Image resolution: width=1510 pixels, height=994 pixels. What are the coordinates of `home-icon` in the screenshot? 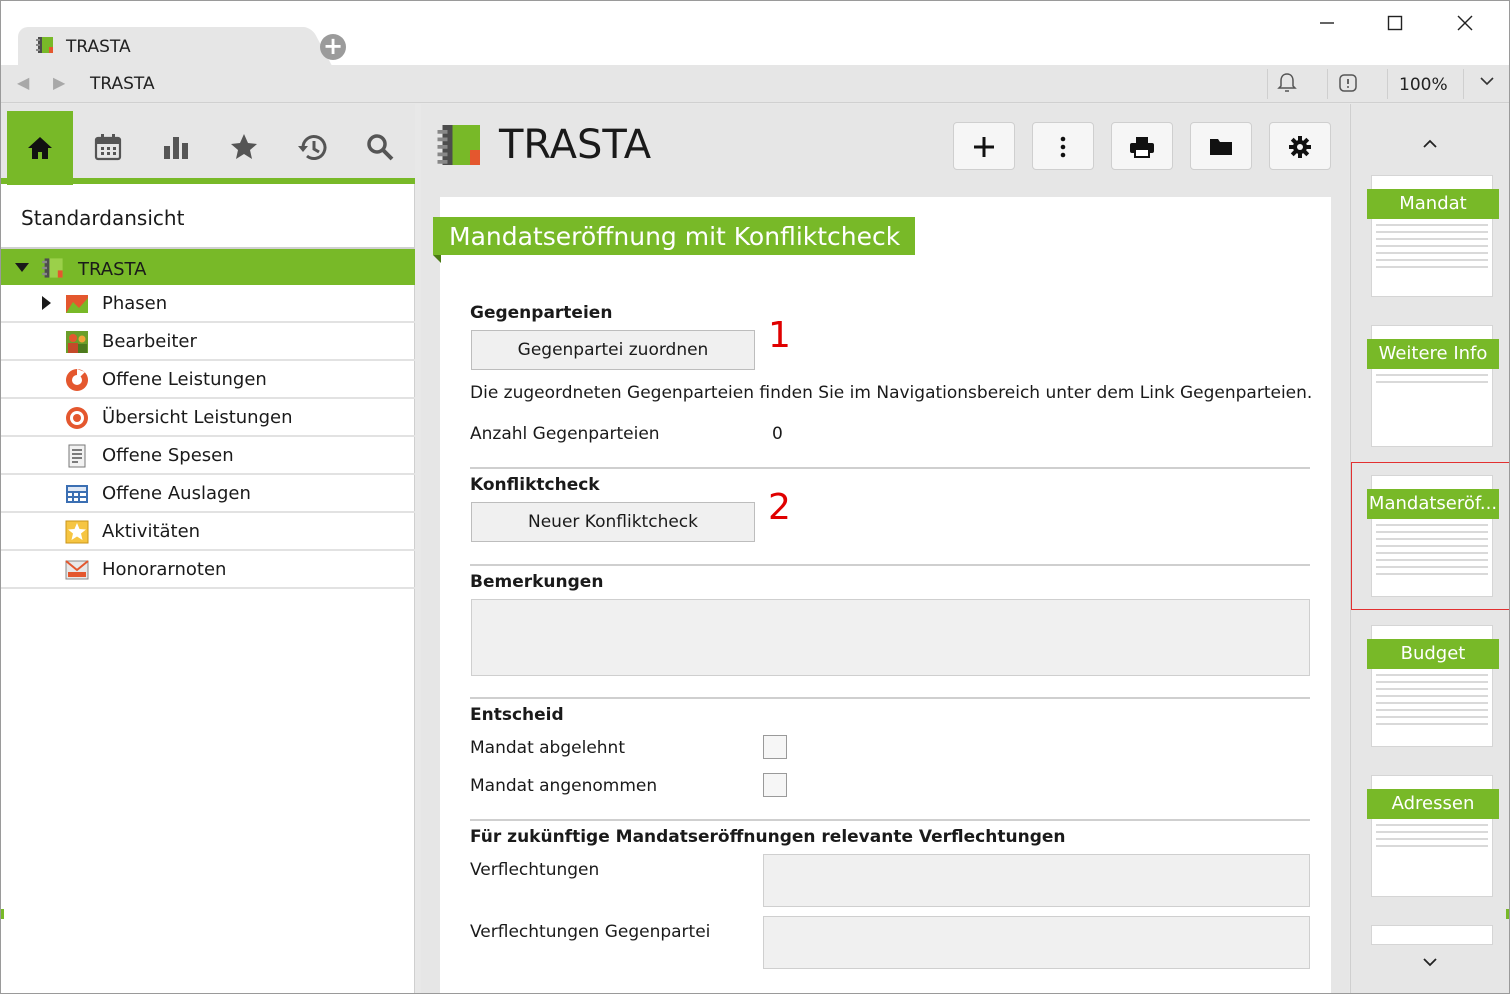 It's located at (40, 148).